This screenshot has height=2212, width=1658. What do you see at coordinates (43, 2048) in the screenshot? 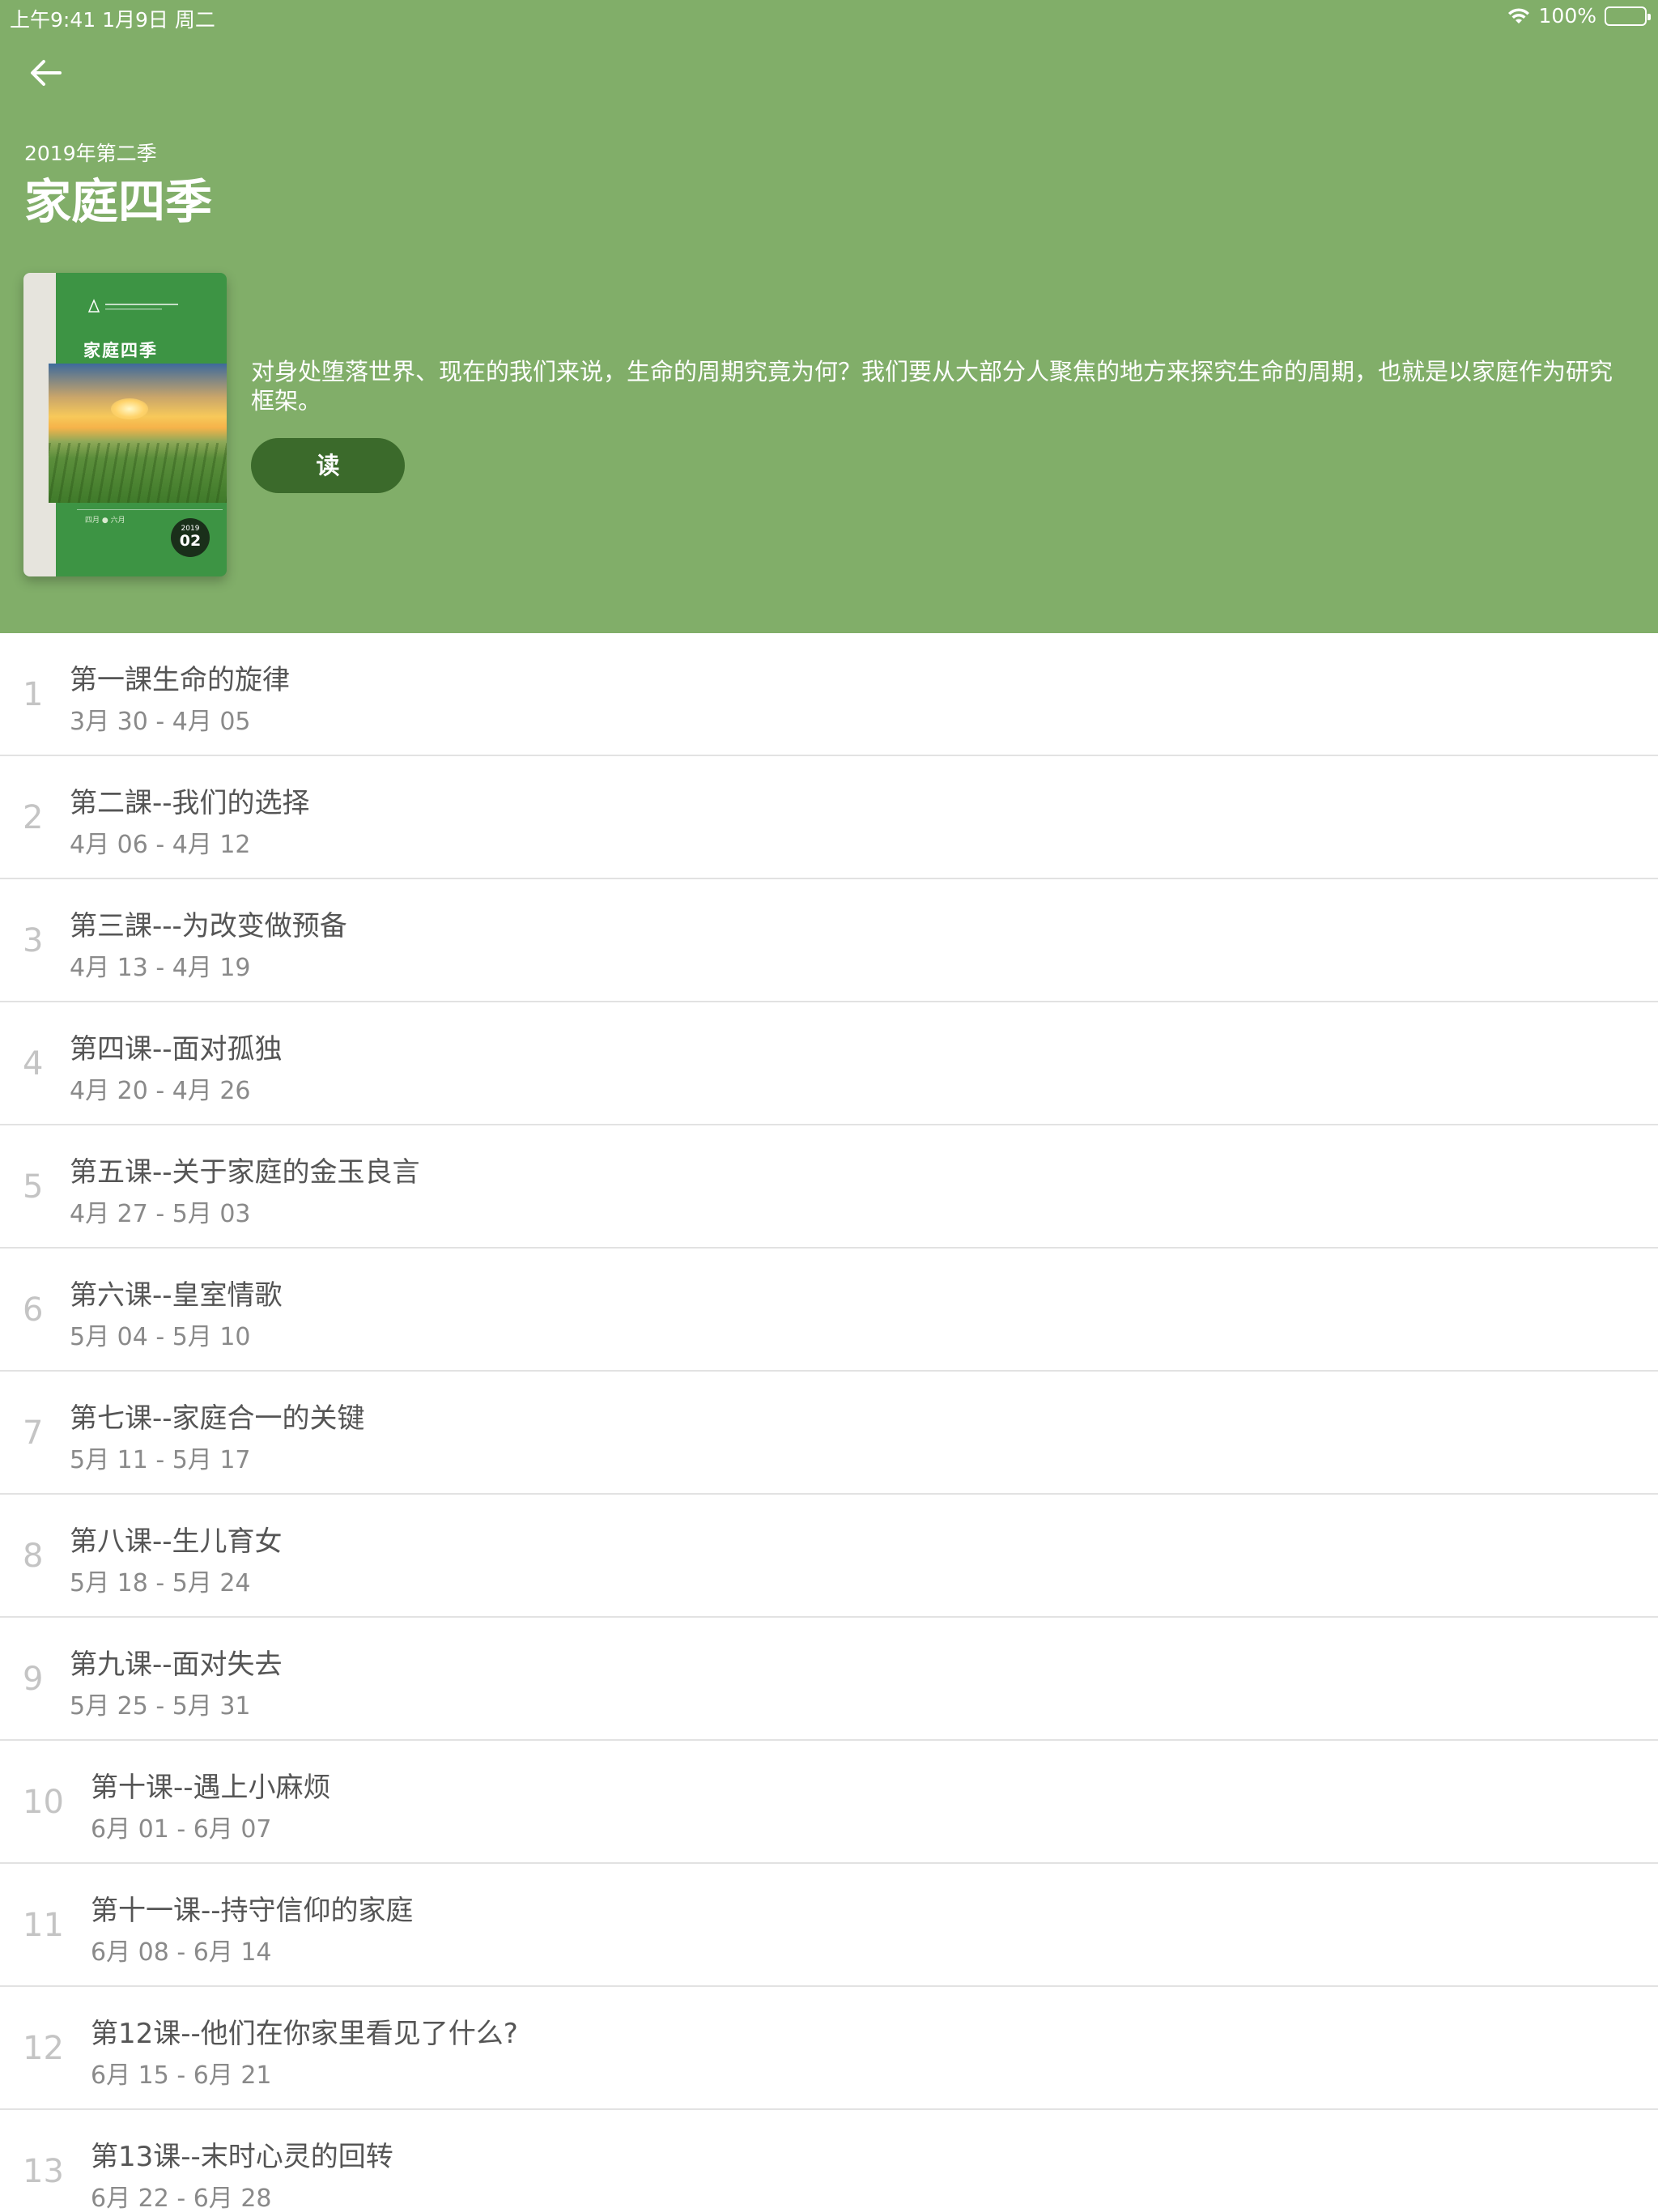
I see `lesson-number: 12` at bounding box center [43, 2048].